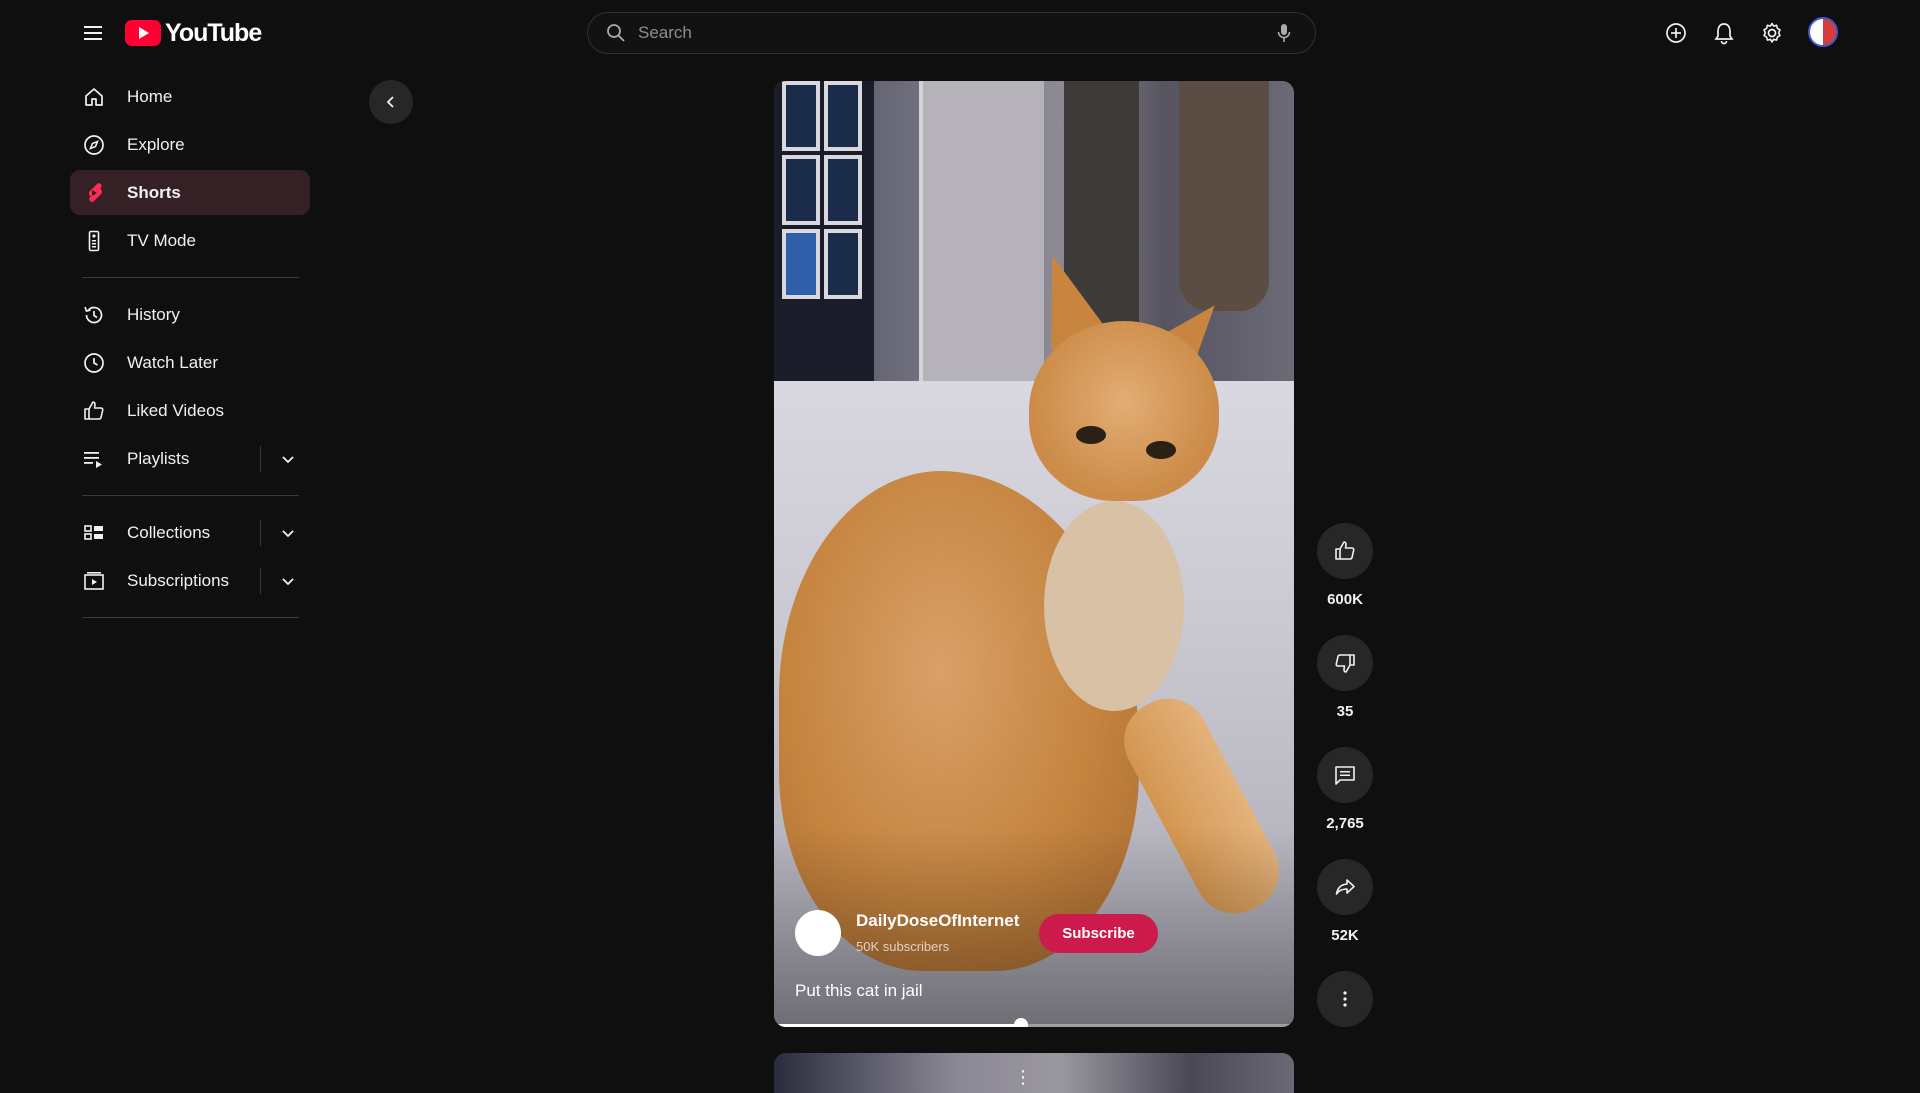 The width and height of the screenshot is (1920, 1093). Describe the element at coordinates (150, 96) in the screenshot. I see `sidebar-item-label: Home` at that location.